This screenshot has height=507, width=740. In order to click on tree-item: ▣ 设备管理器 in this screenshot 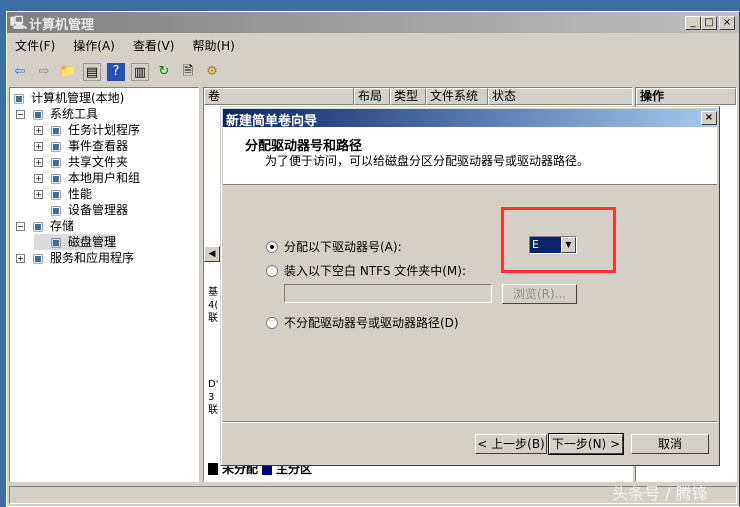, I will do `click(81, 210)`.